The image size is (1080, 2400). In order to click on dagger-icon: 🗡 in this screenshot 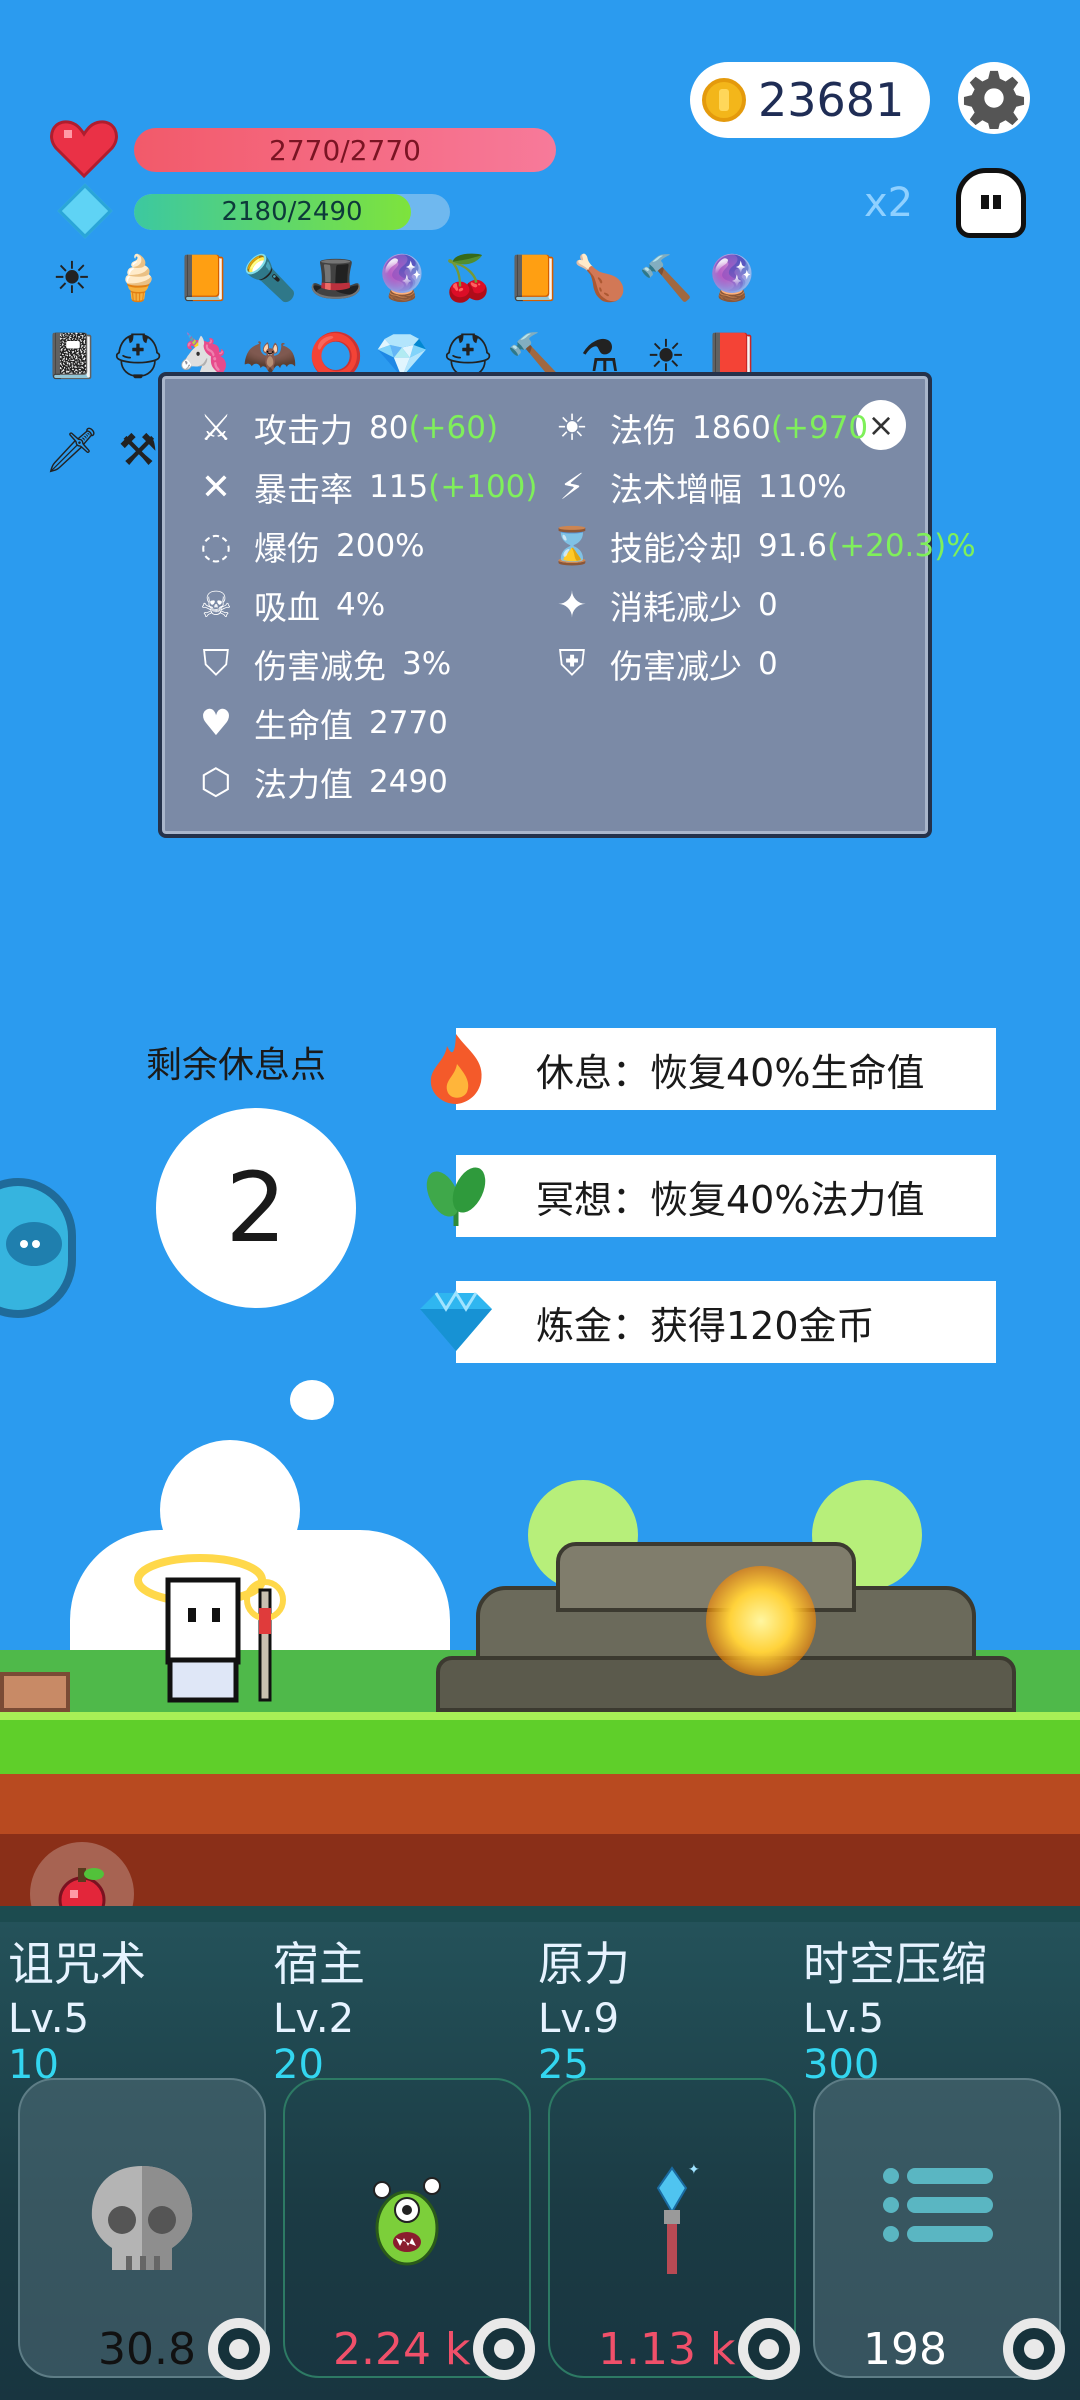, I will do `click(72, 450)`.